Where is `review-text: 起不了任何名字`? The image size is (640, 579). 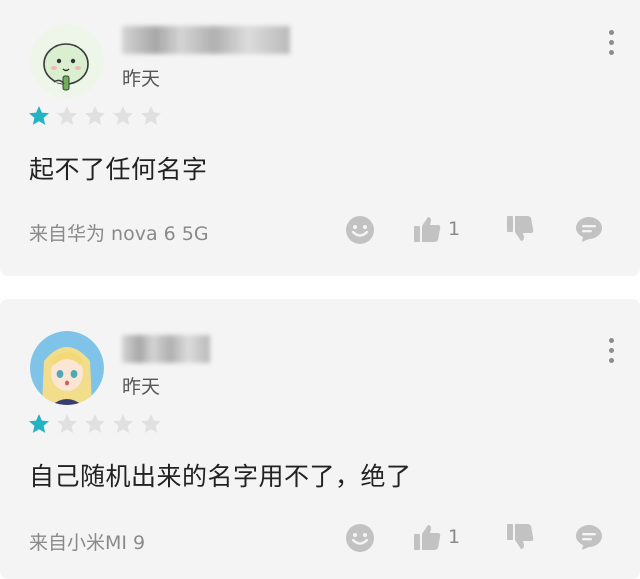
review-text: 起不了任何名字 is located at coordinates (118, 169).